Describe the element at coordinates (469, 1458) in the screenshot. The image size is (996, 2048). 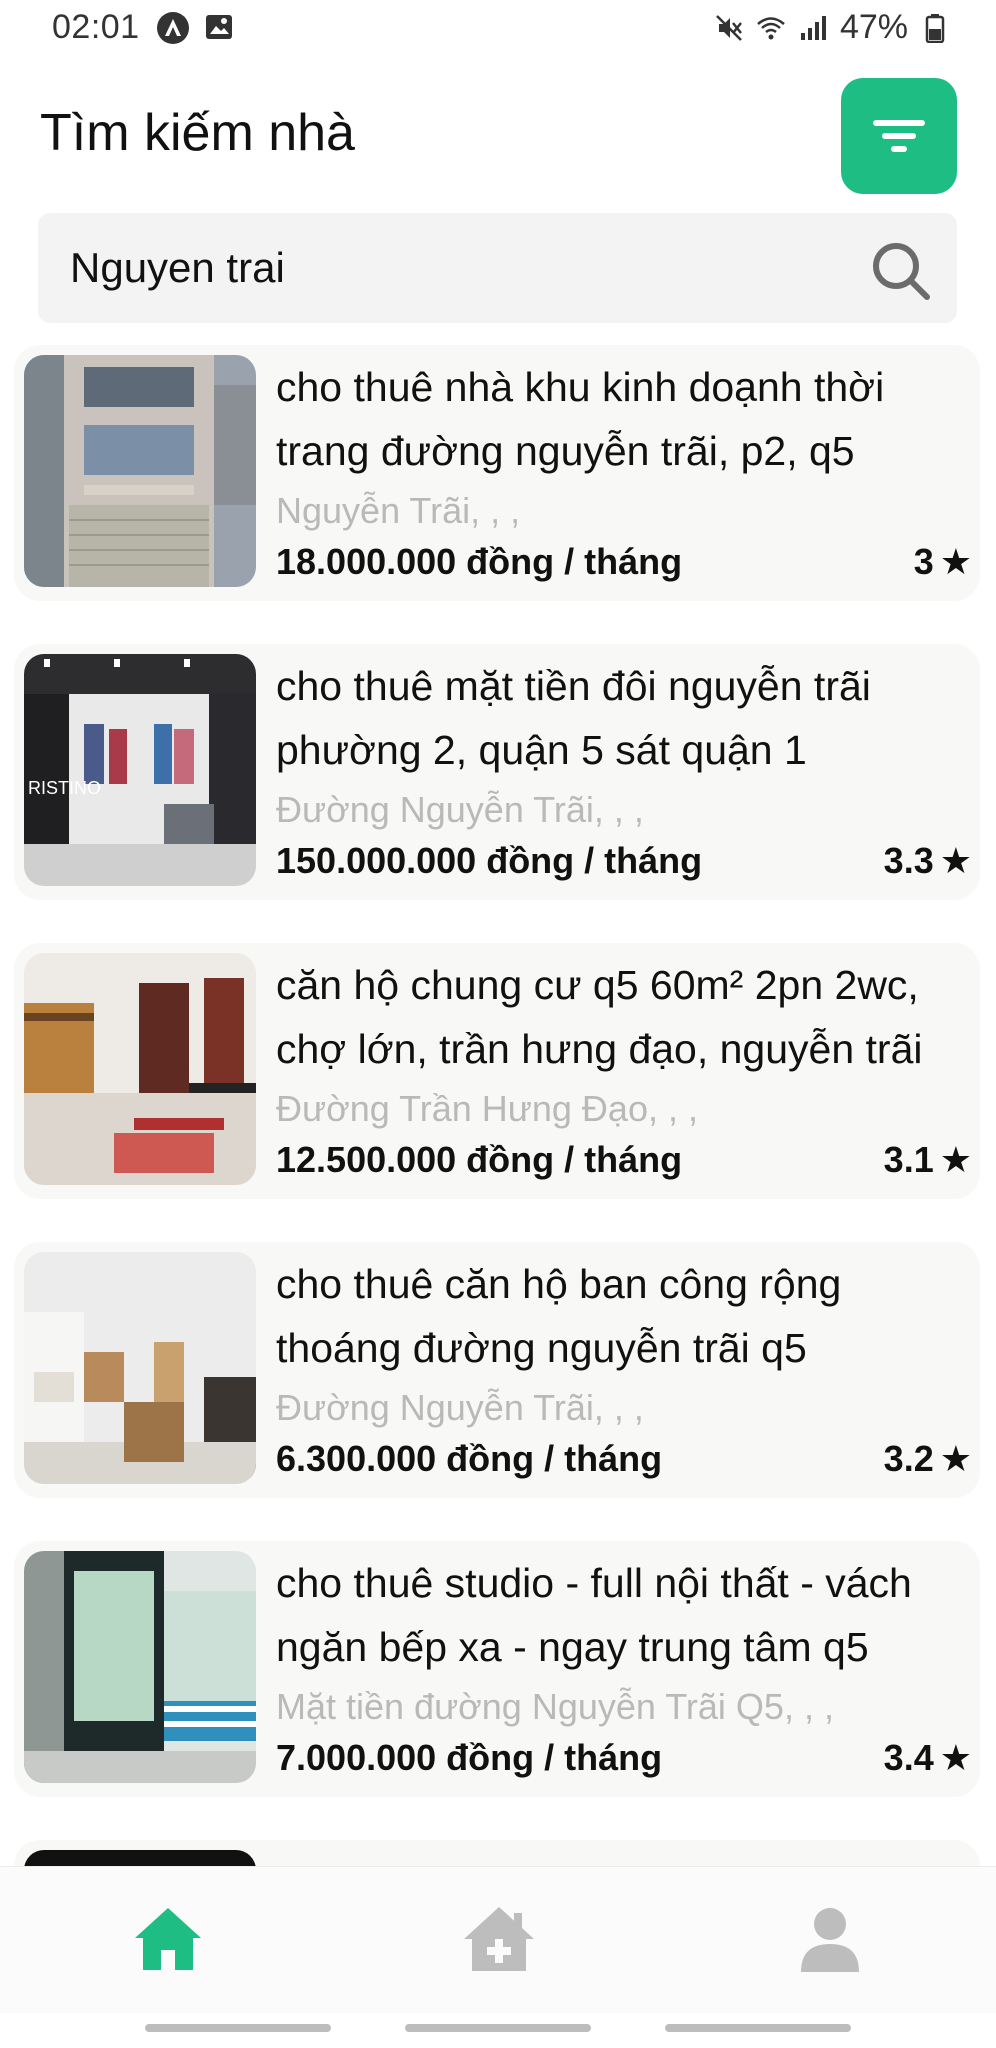
I see `listing-price: 6.300.000 đồng / tháng` at that location.